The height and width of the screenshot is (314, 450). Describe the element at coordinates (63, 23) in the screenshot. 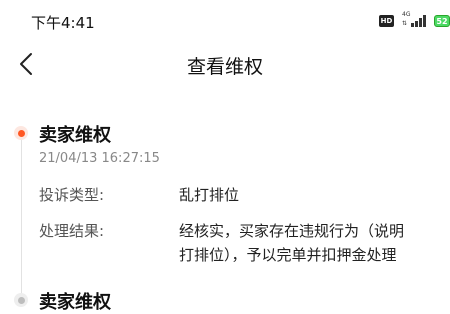

I see `status-time: 下午4:41` at that location.